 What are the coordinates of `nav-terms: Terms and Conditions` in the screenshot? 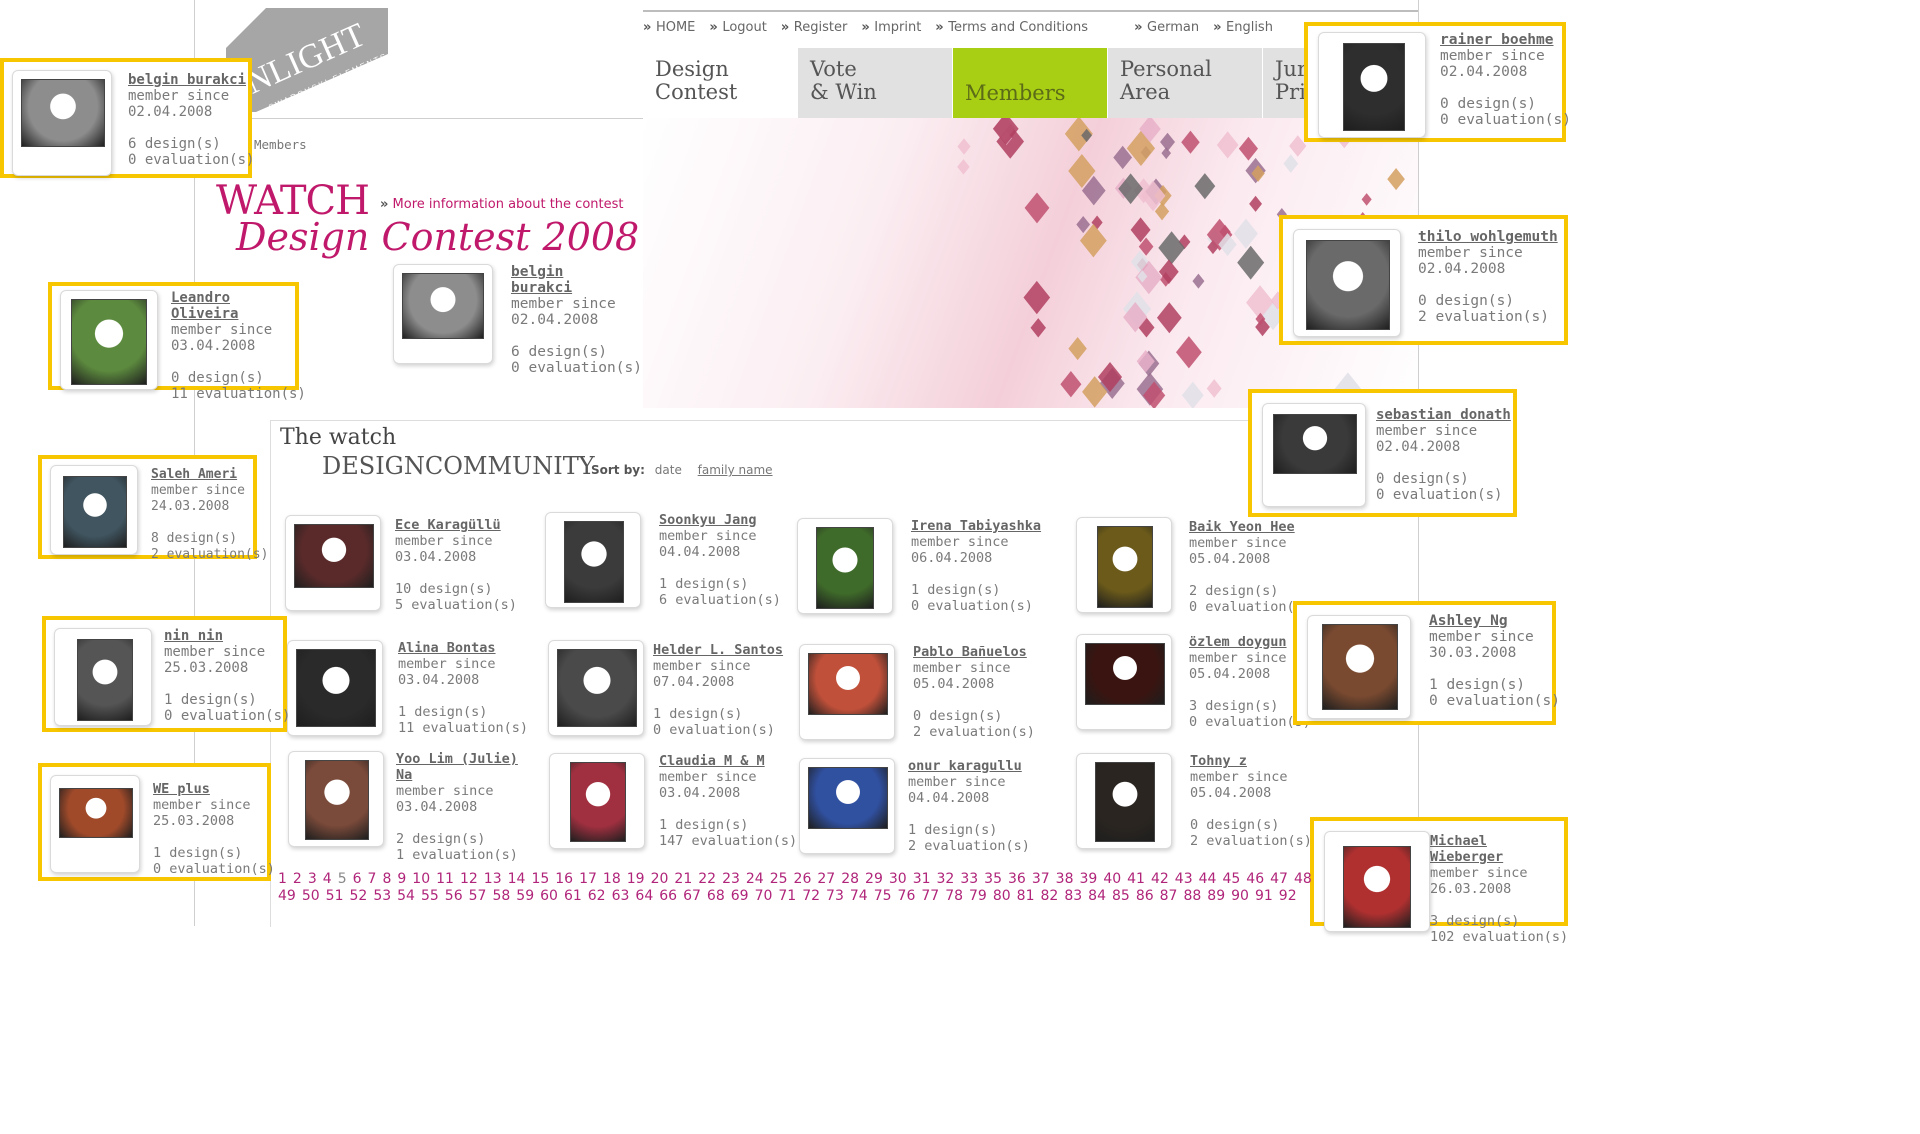 It's located at (1011, 27).